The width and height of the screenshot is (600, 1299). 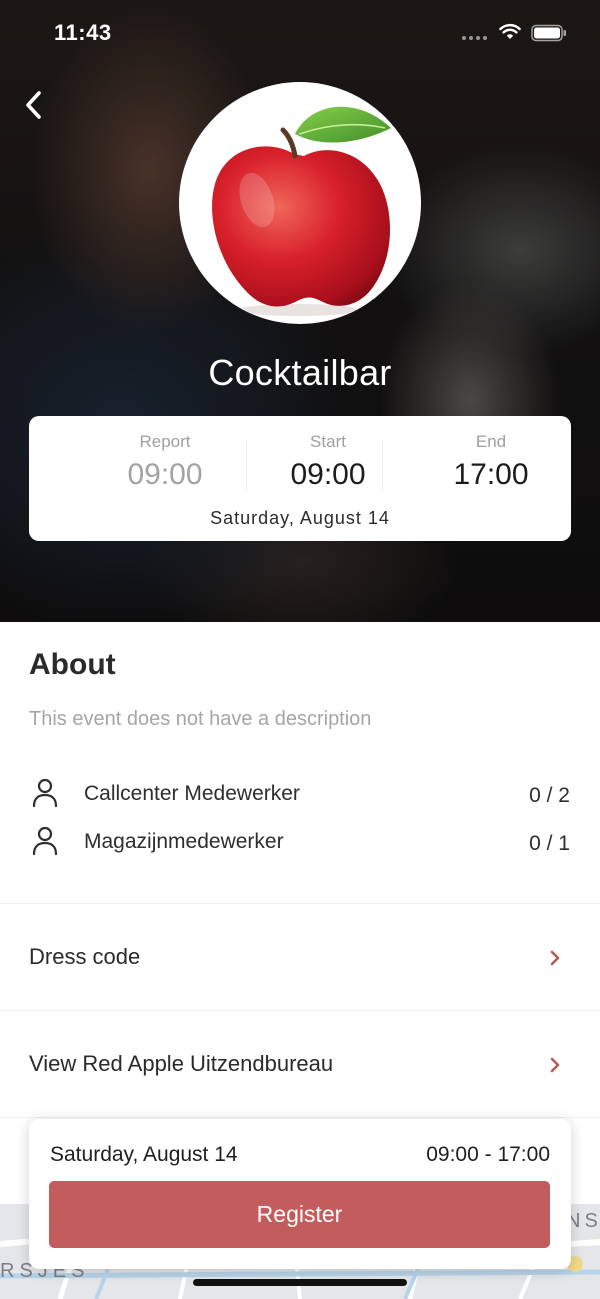 I want to click on position-name: Magazijnmedewerker, so click(x=184, y=841).